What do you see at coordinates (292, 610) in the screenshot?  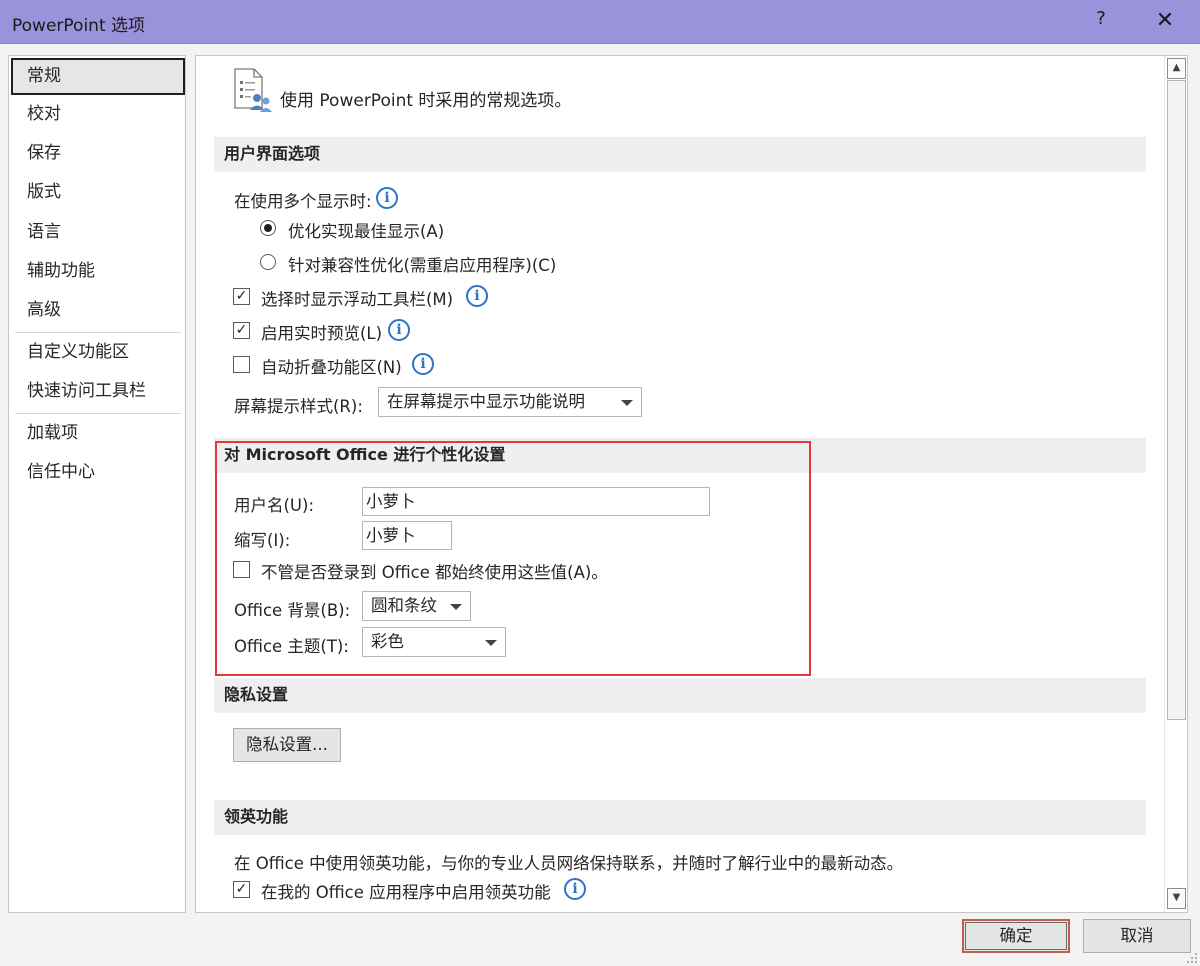 I see `office-background-label: Office 背景(B):` at bounding box center [292, 610].